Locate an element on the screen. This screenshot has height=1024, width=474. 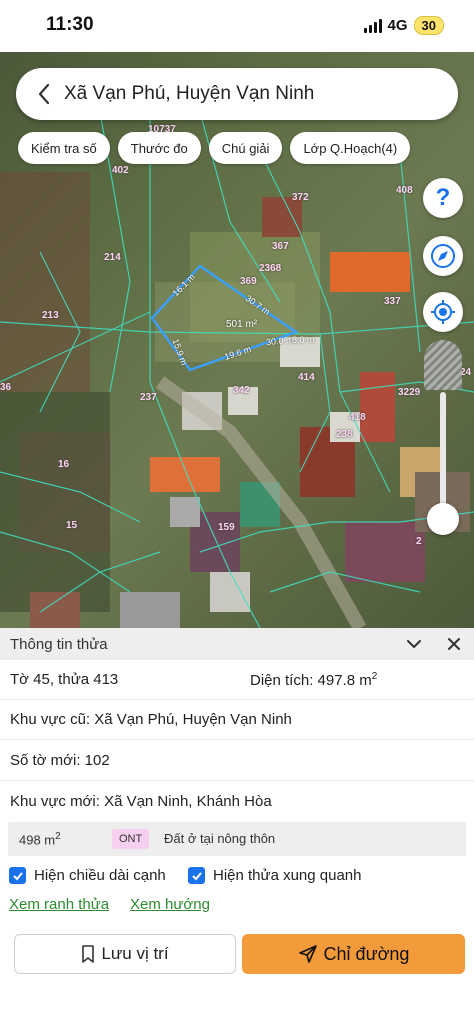
parcel-area-label: 501 m² is located at coordinates (242, 324).